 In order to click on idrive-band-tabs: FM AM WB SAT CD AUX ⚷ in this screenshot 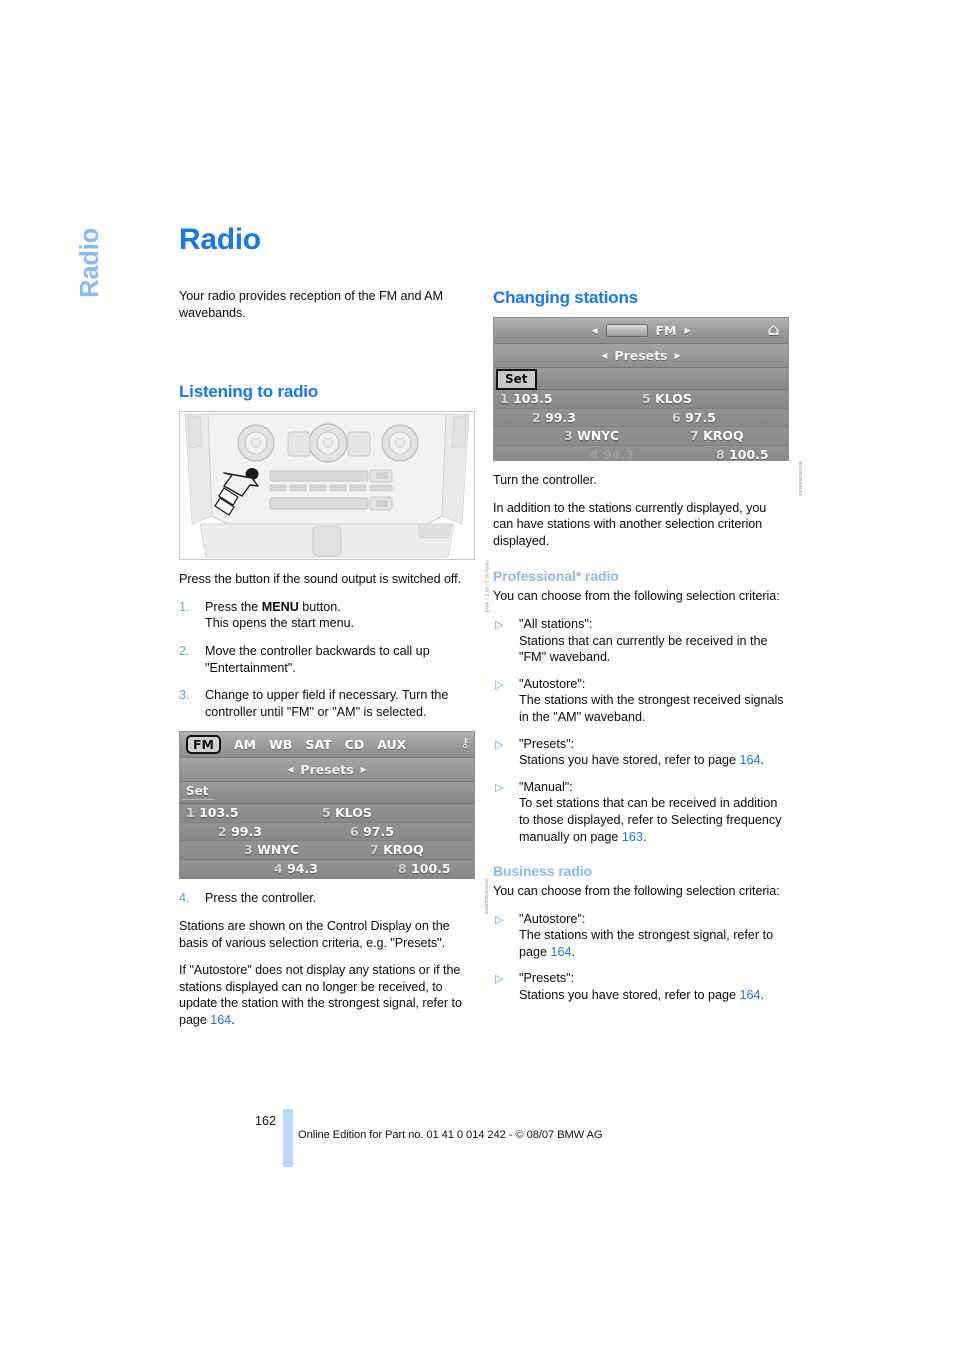, I will do `click(327, 745)`.